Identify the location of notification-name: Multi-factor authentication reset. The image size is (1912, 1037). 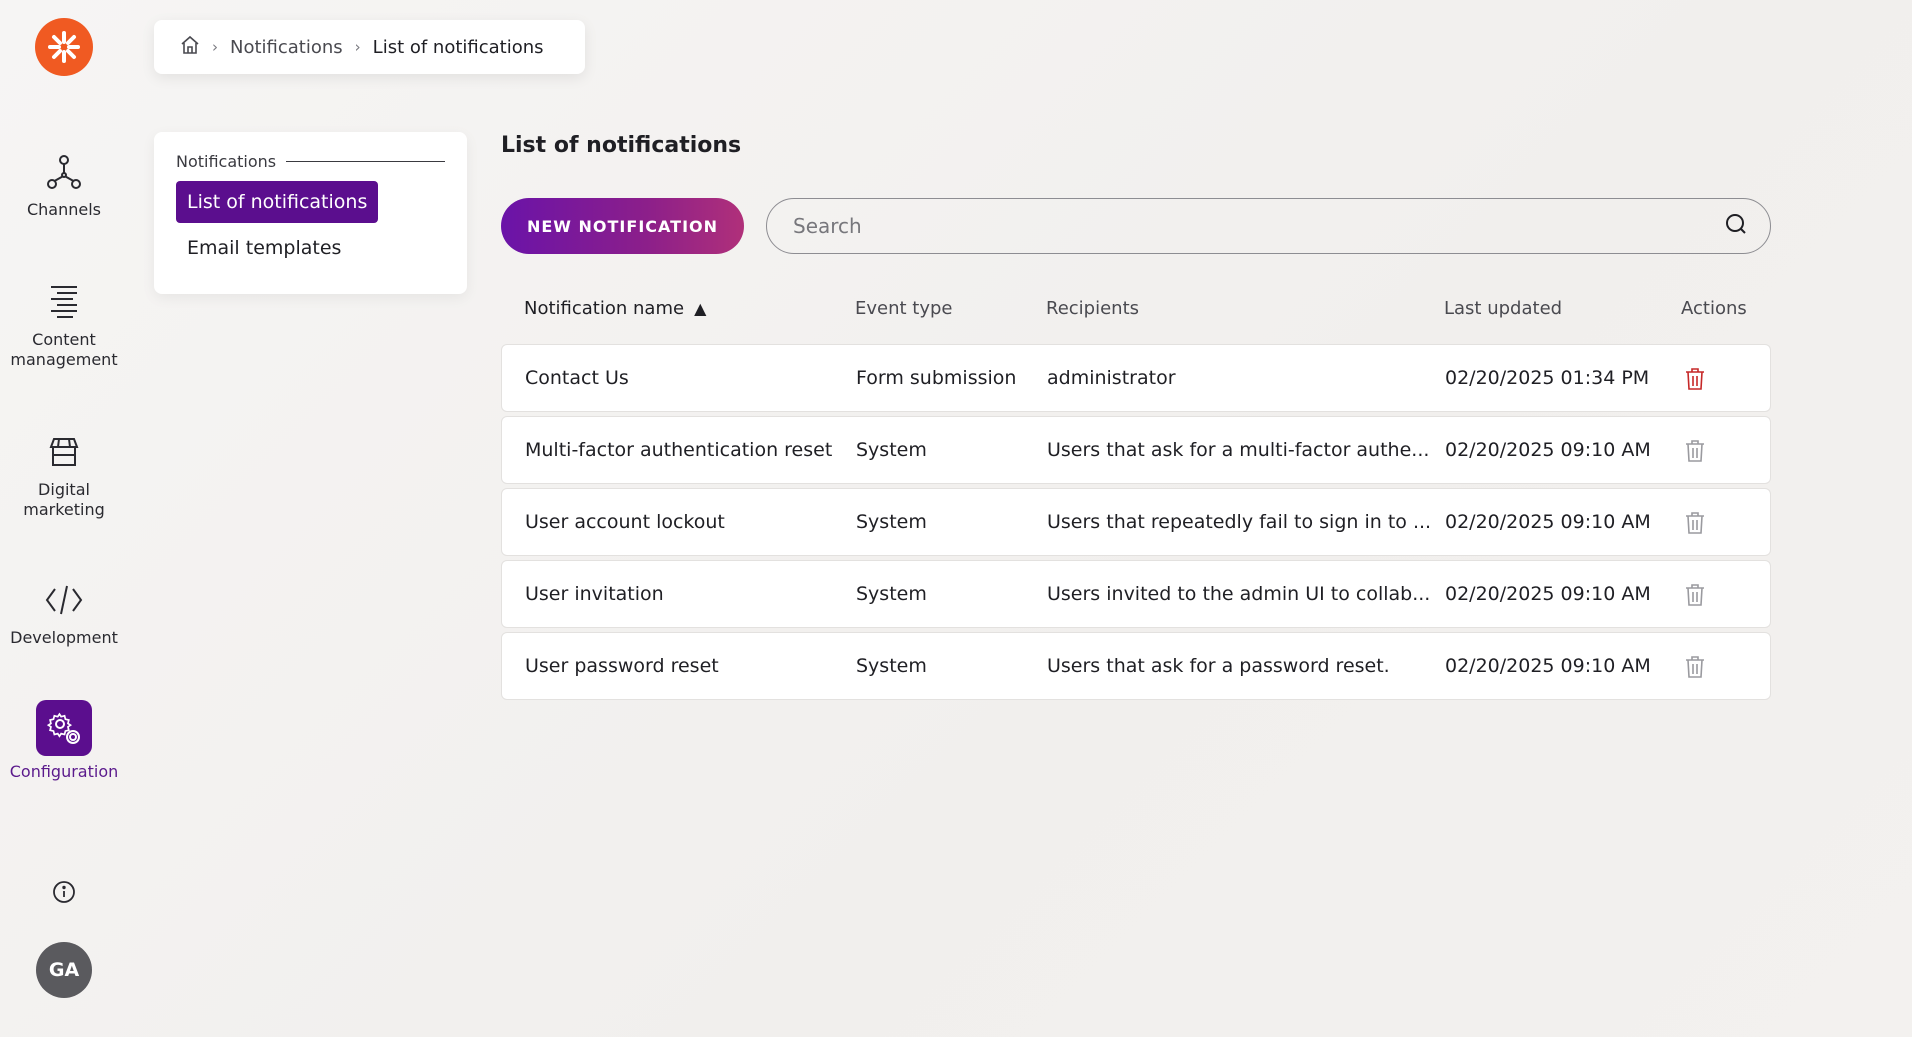
(678, 450).